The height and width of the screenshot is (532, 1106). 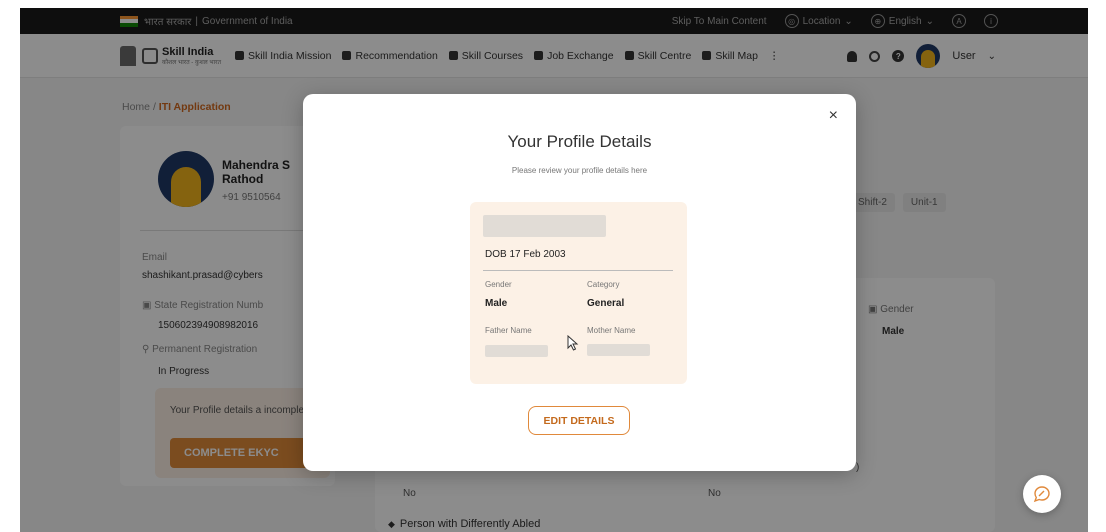 What do you see at coordinates (579, 141) in the screenshot?
I see `modal-title: Your Profile Details` at bounding box center [579, 141].